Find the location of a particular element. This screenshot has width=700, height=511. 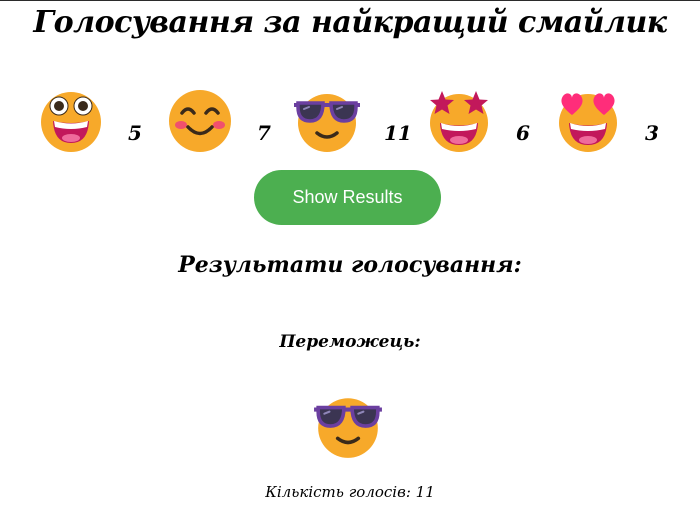

smiling-face-blush-icon is located at coordinates (200, 121).